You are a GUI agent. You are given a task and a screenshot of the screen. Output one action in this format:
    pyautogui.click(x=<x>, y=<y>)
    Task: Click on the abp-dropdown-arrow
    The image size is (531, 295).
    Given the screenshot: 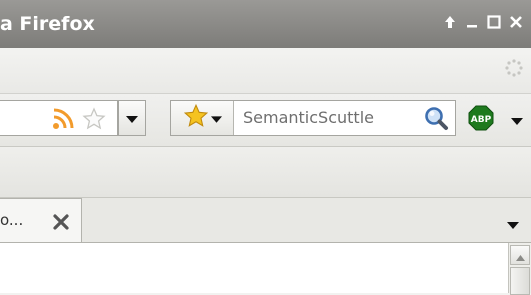 What is the action you would take?
    pyautogui.click(x=517, y=120)
    